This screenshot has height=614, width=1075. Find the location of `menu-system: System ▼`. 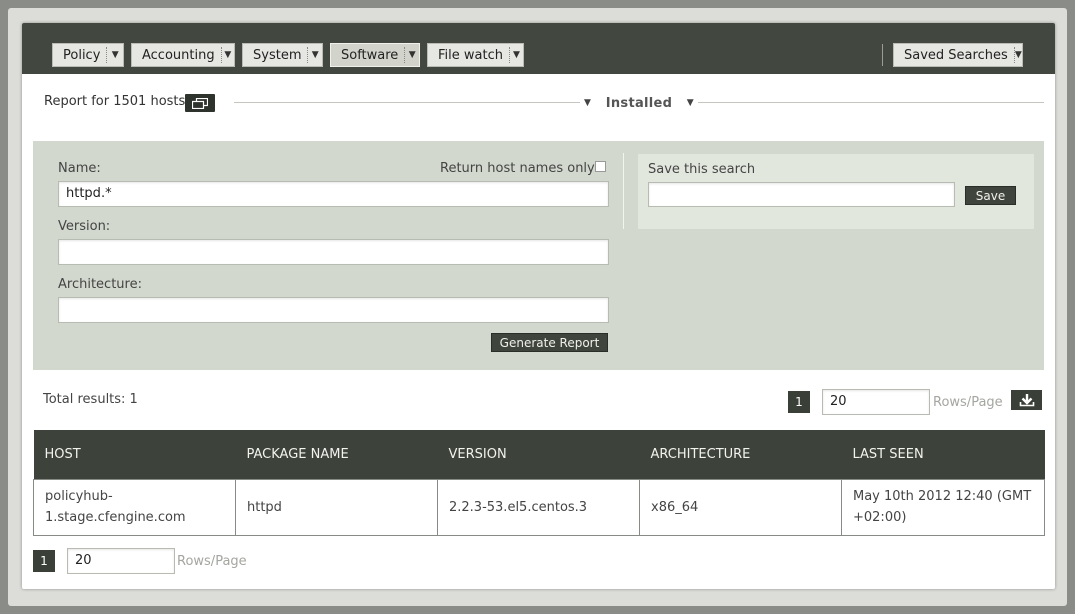

menu-system: System ▼ is located at coordinates (282, 55).